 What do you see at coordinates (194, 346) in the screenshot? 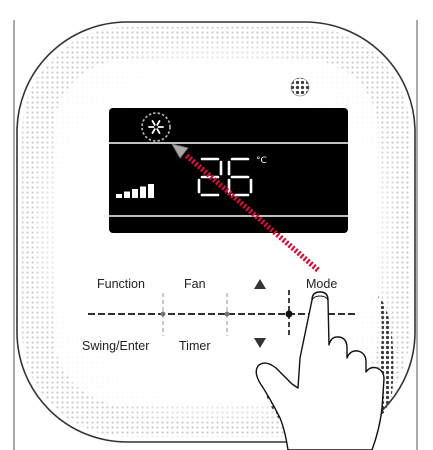
I see `timer-button: Timer` at bounding box center [194, 346].